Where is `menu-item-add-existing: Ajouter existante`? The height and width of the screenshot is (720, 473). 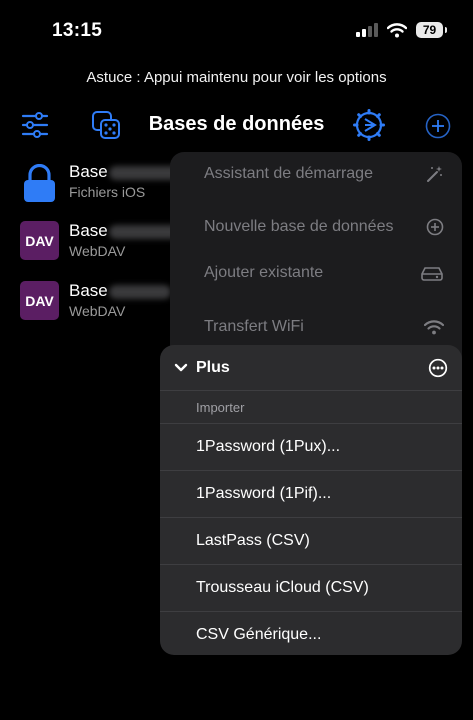 menu-item-add-existing: Ajouter existante is located at coordinates (324, 273).